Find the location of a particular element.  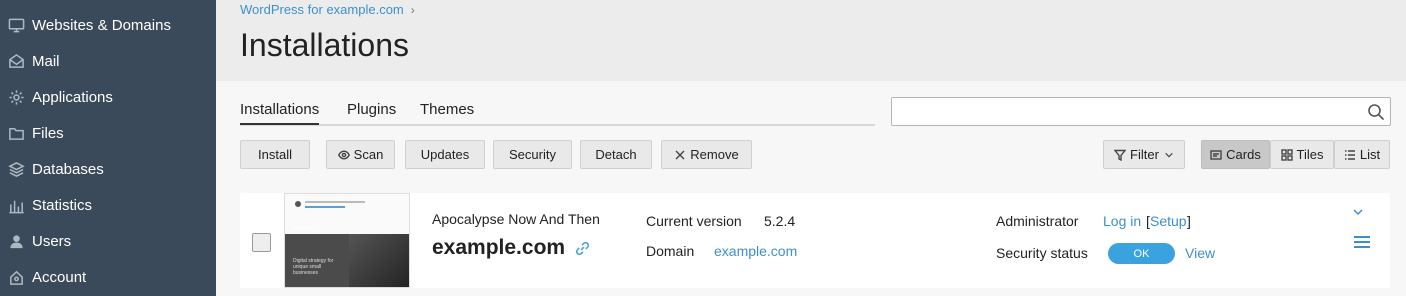

link-icon is located at coordinates (582, 248).